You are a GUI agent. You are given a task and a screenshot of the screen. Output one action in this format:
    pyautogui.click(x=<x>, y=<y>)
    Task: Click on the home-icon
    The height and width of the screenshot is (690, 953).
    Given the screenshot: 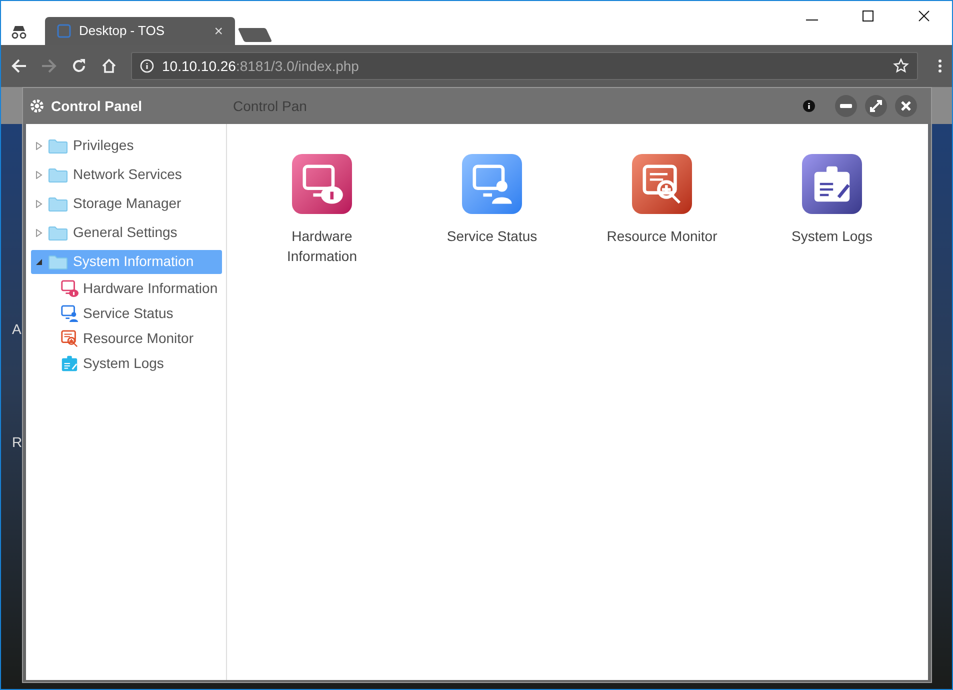 What is the action you would take?
    pyautogui.click(x=109, y=66)
    